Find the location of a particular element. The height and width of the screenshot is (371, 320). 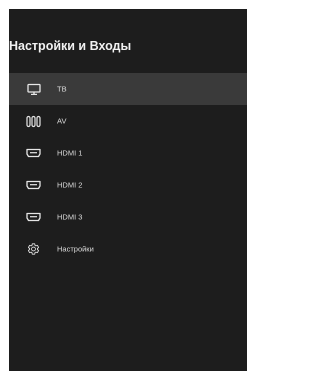

monitor-icon is located at coordinates (33, 89).